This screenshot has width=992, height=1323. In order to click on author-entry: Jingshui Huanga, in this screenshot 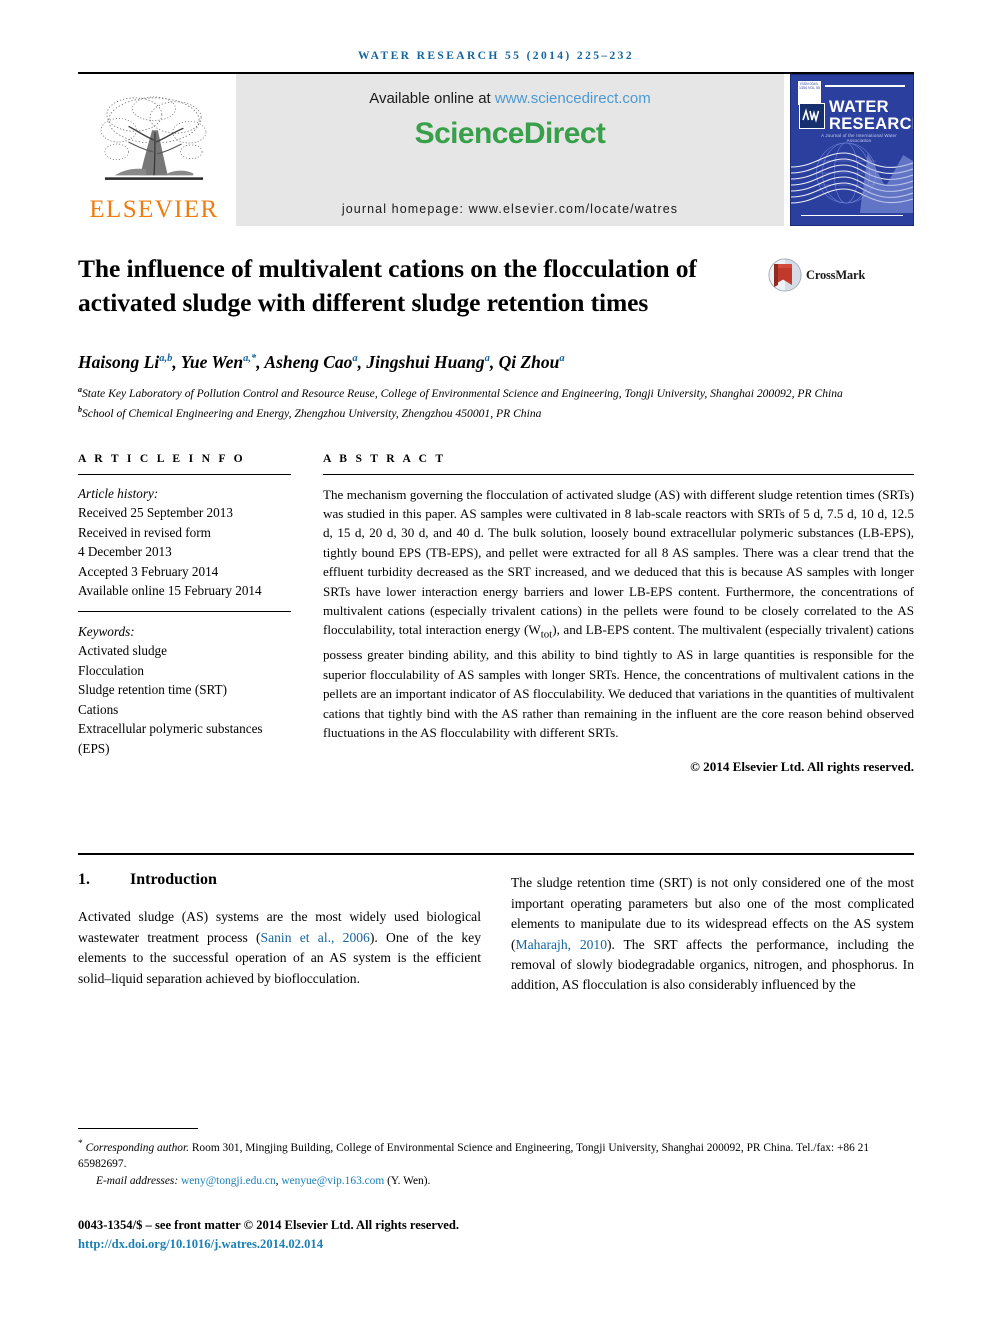, I will do `click(432, 362)`.